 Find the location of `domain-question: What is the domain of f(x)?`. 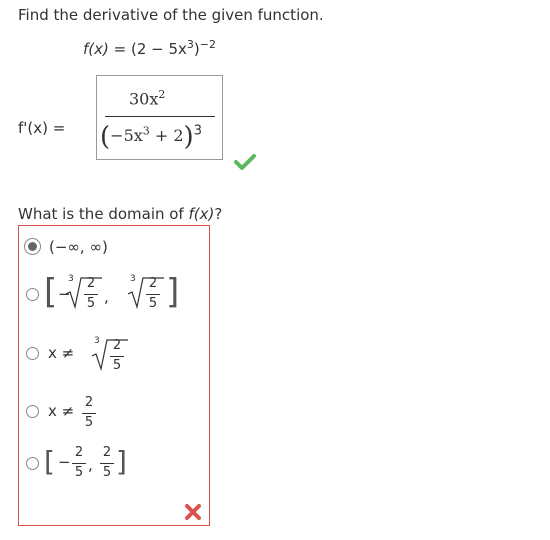

domain-question: What is the domain of f(x)? is located at coordinates (120, 214).